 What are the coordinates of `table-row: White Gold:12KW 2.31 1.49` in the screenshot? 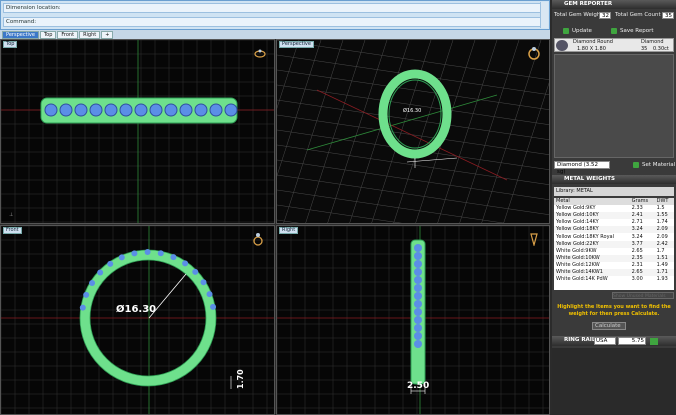 It's located at (614, 265).